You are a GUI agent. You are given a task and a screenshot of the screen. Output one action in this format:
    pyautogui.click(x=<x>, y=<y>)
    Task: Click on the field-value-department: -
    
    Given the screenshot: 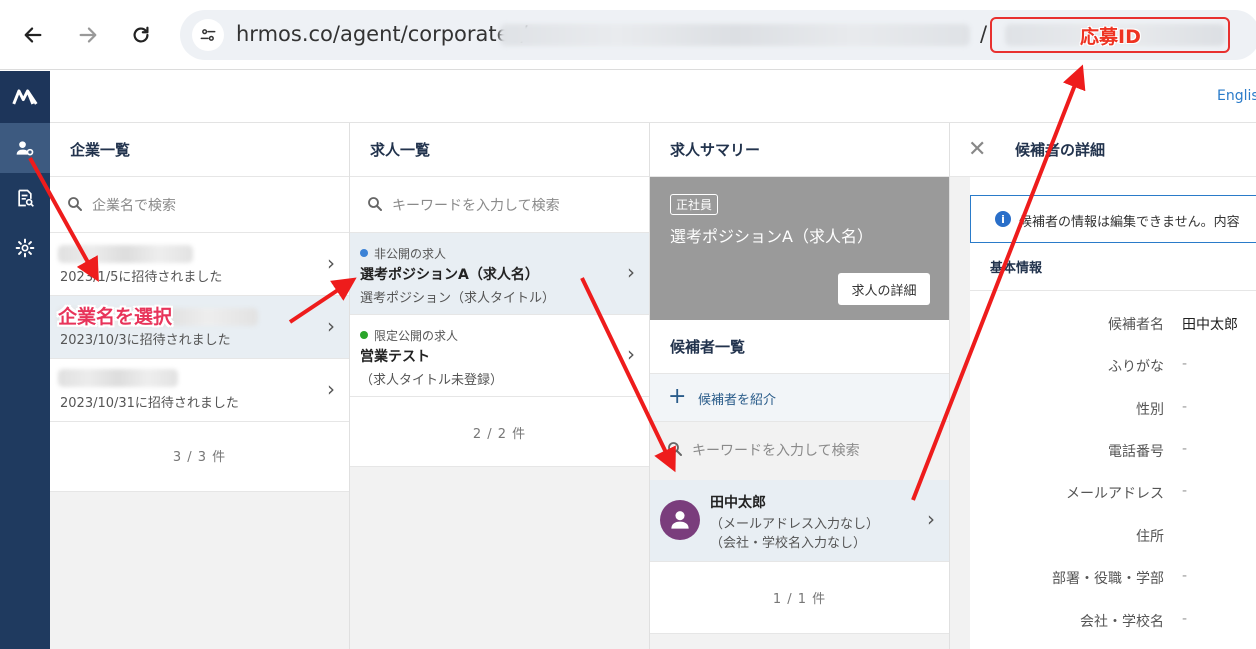 What is the action you would take?
    pyautogui.click(x=1185, y=576)
    